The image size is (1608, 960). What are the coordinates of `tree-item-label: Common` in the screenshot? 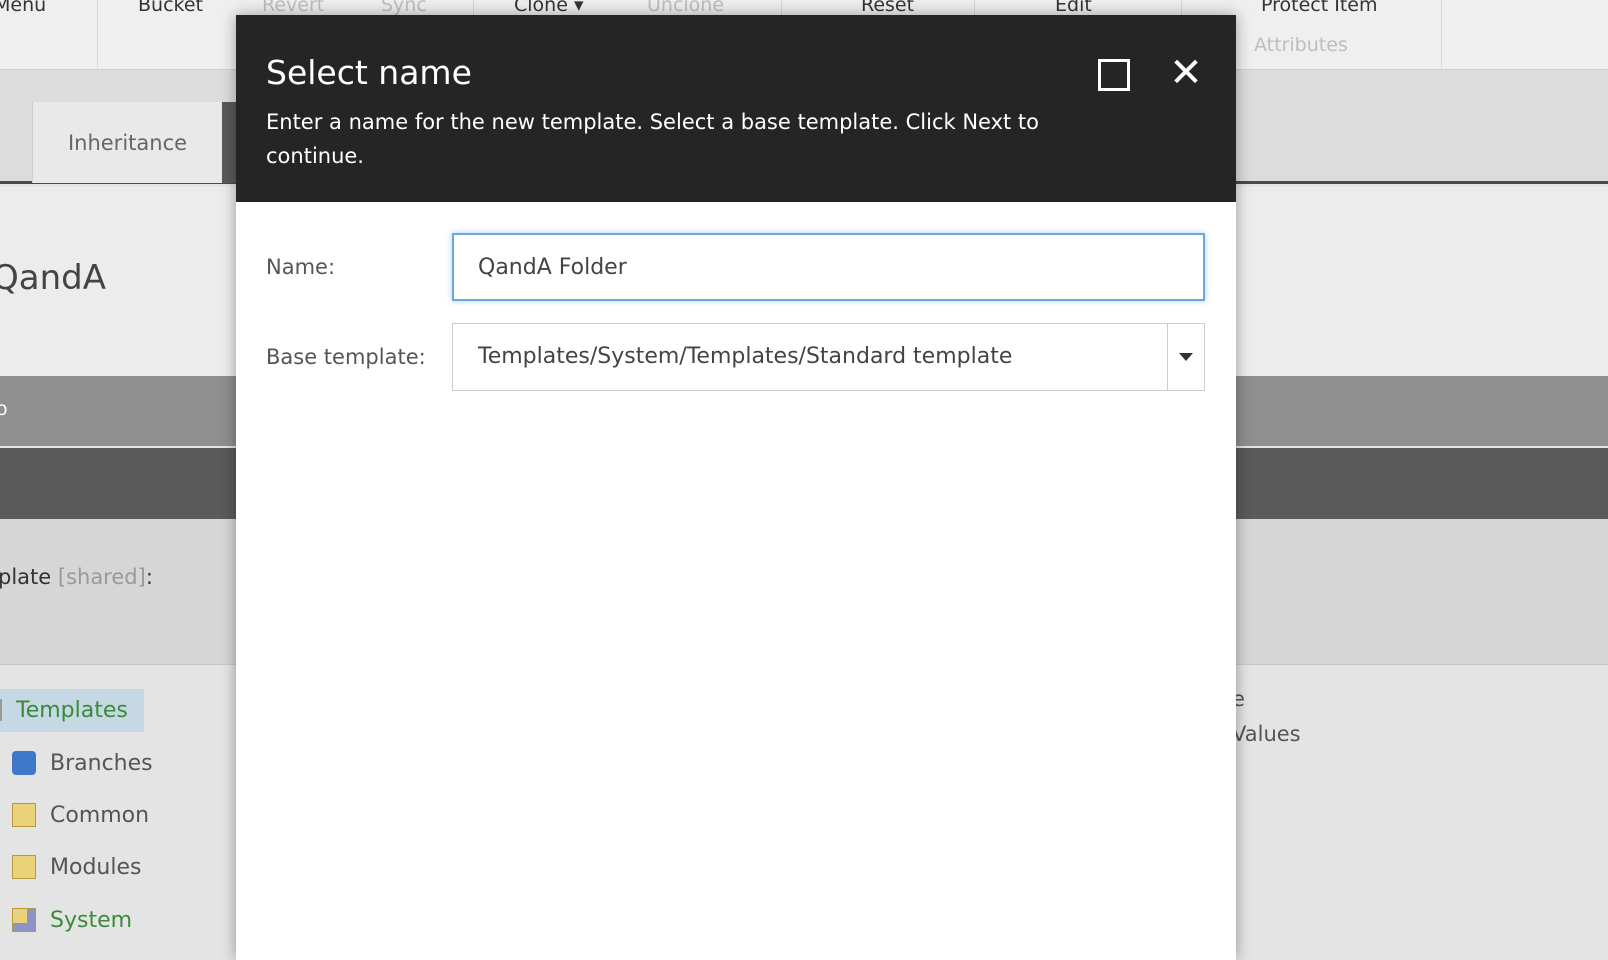 It's located at (100, 815).